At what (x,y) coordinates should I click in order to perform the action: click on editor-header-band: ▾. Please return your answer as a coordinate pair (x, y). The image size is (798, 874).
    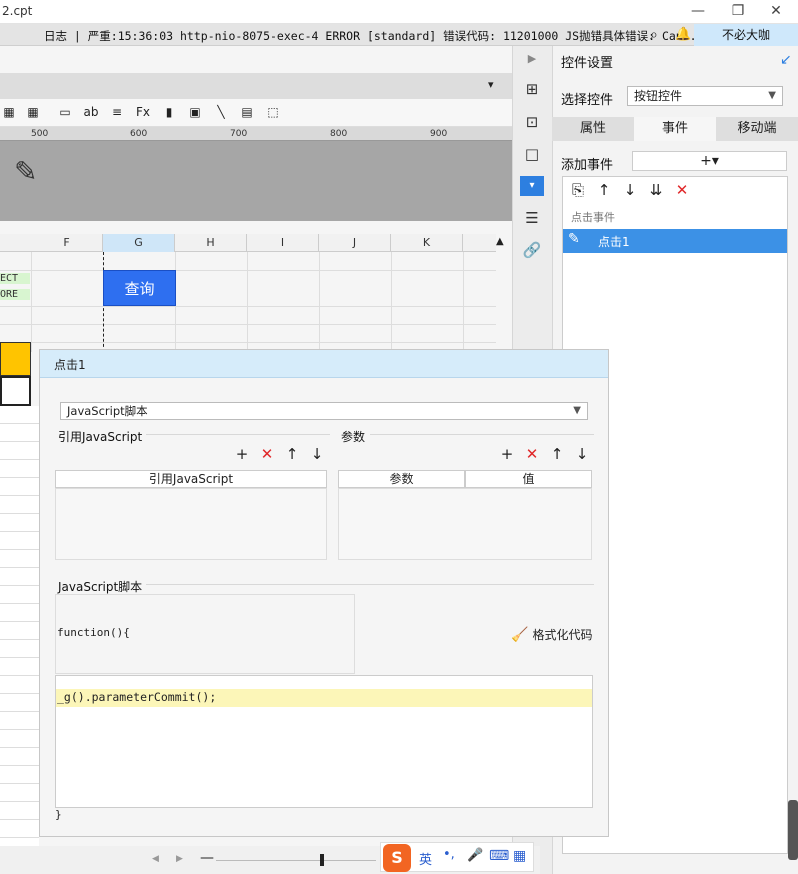
    Looking at the image, I should click on (256, 86).